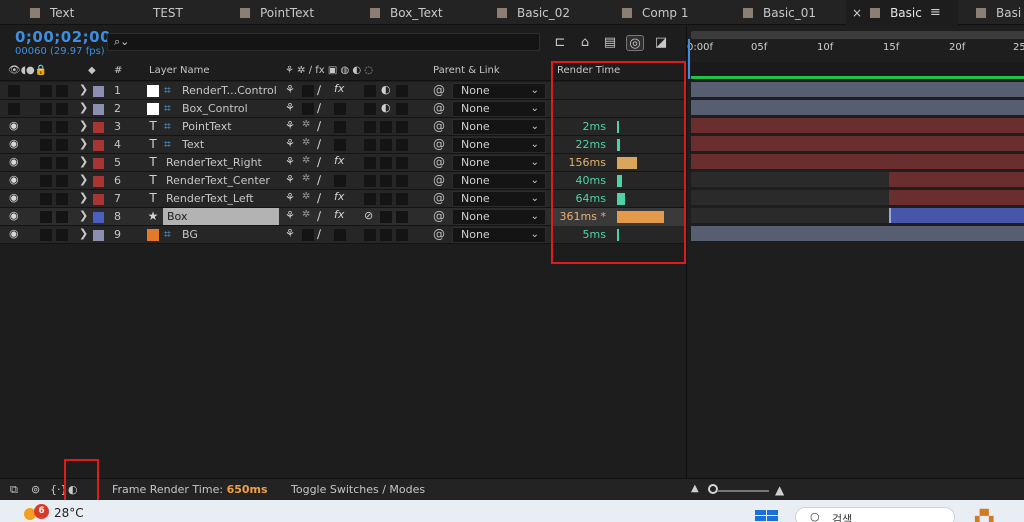 Image resolution: width=1024 pixels, height=522 pixels. What do you see at coordinates (210, 198) in the screenshot?
I see `layer-name: RenderText_Left` at bounding box center [210, 198].